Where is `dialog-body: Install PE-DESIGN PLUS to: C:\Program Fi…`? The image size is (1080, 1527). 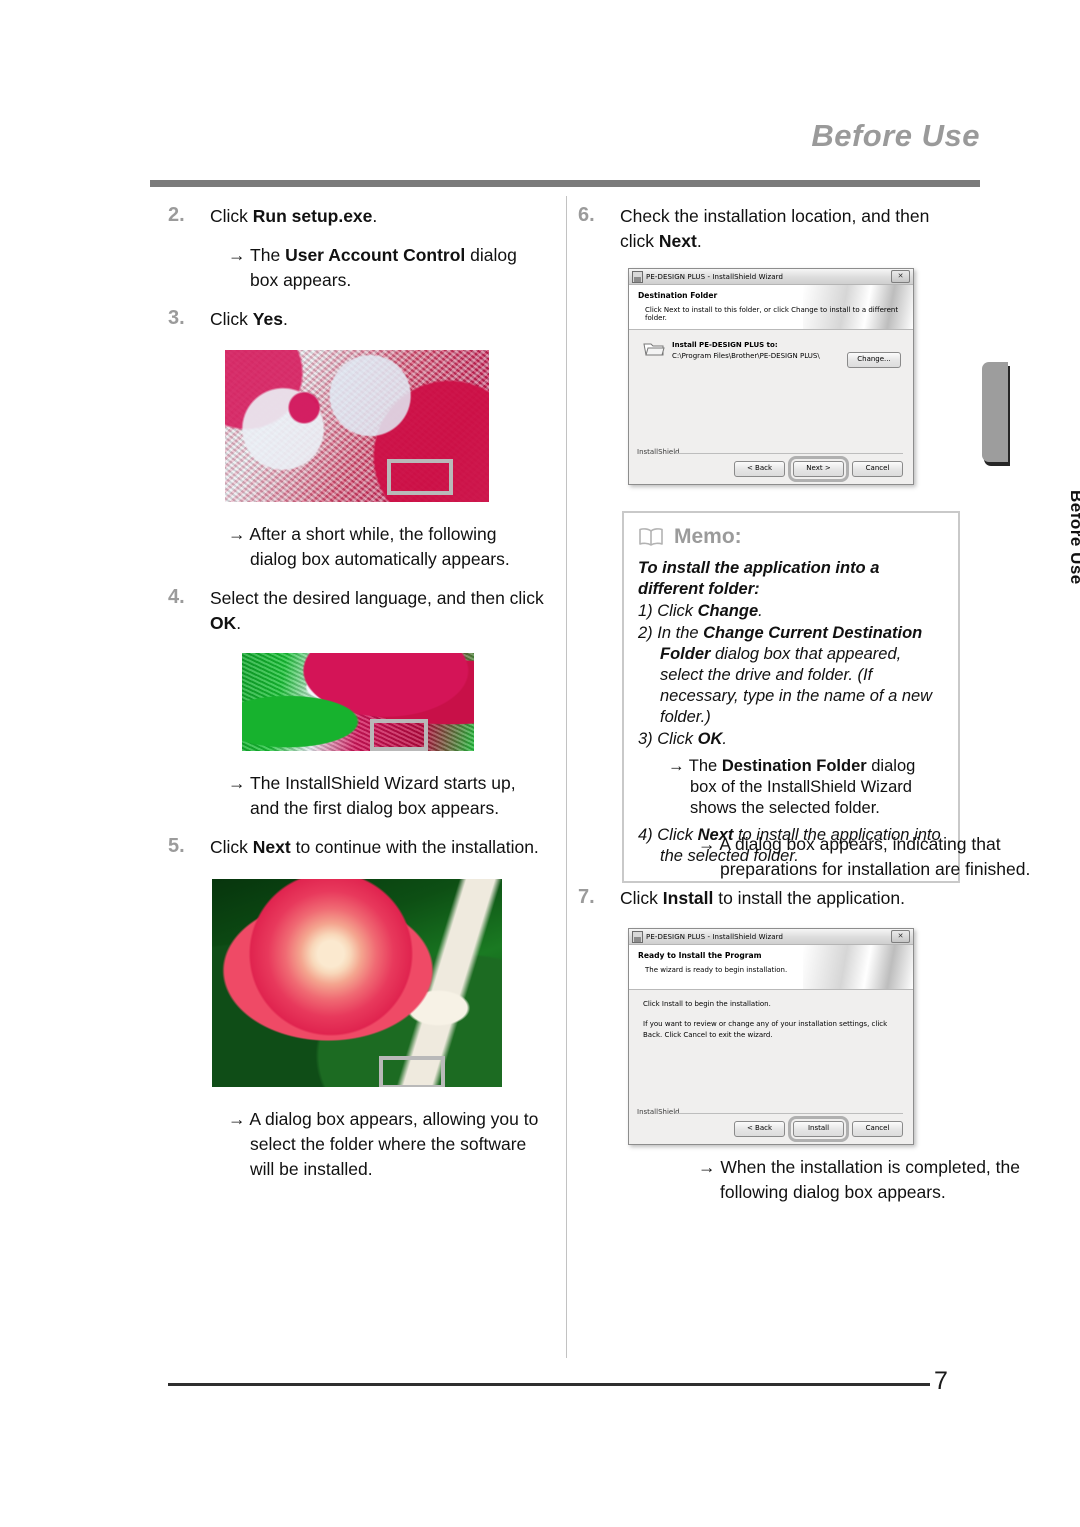
dialog-body: Install PE-DESIGN PLUS to: C:\Program Fi… is located at coordinates (771, 407).